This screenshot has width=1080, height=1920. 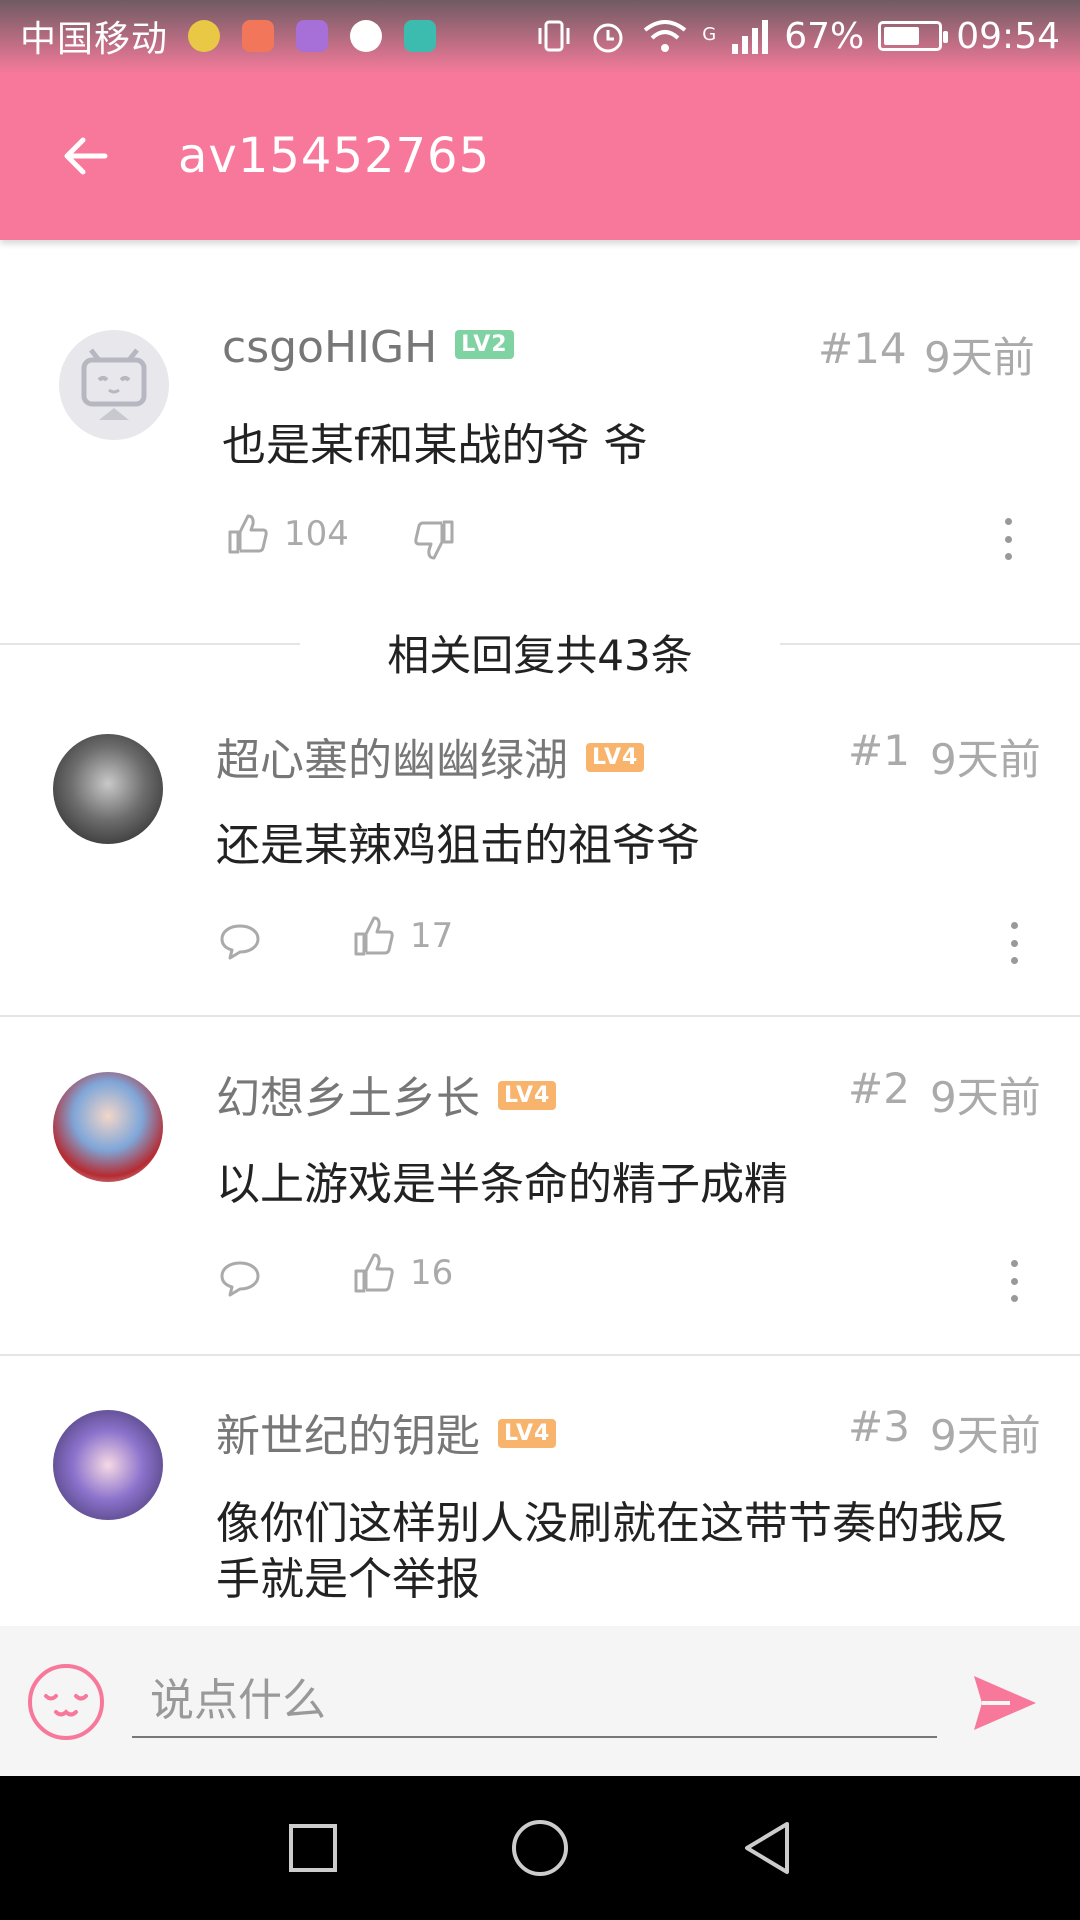 I want to click on floor-number: #1, so click(x=879, y=750).